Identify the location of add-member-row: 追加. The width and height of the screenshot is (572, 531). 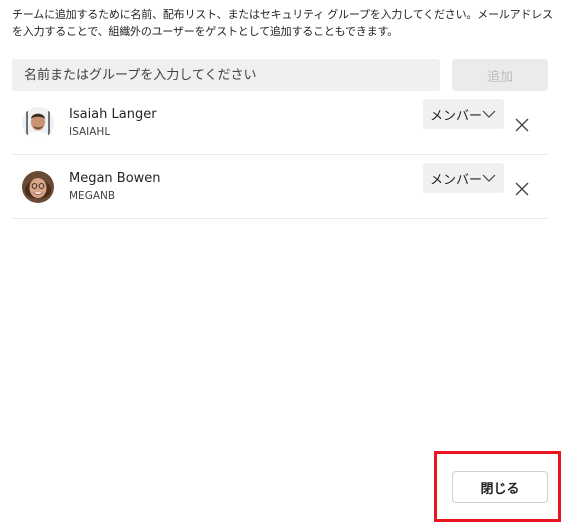
(280, 75).